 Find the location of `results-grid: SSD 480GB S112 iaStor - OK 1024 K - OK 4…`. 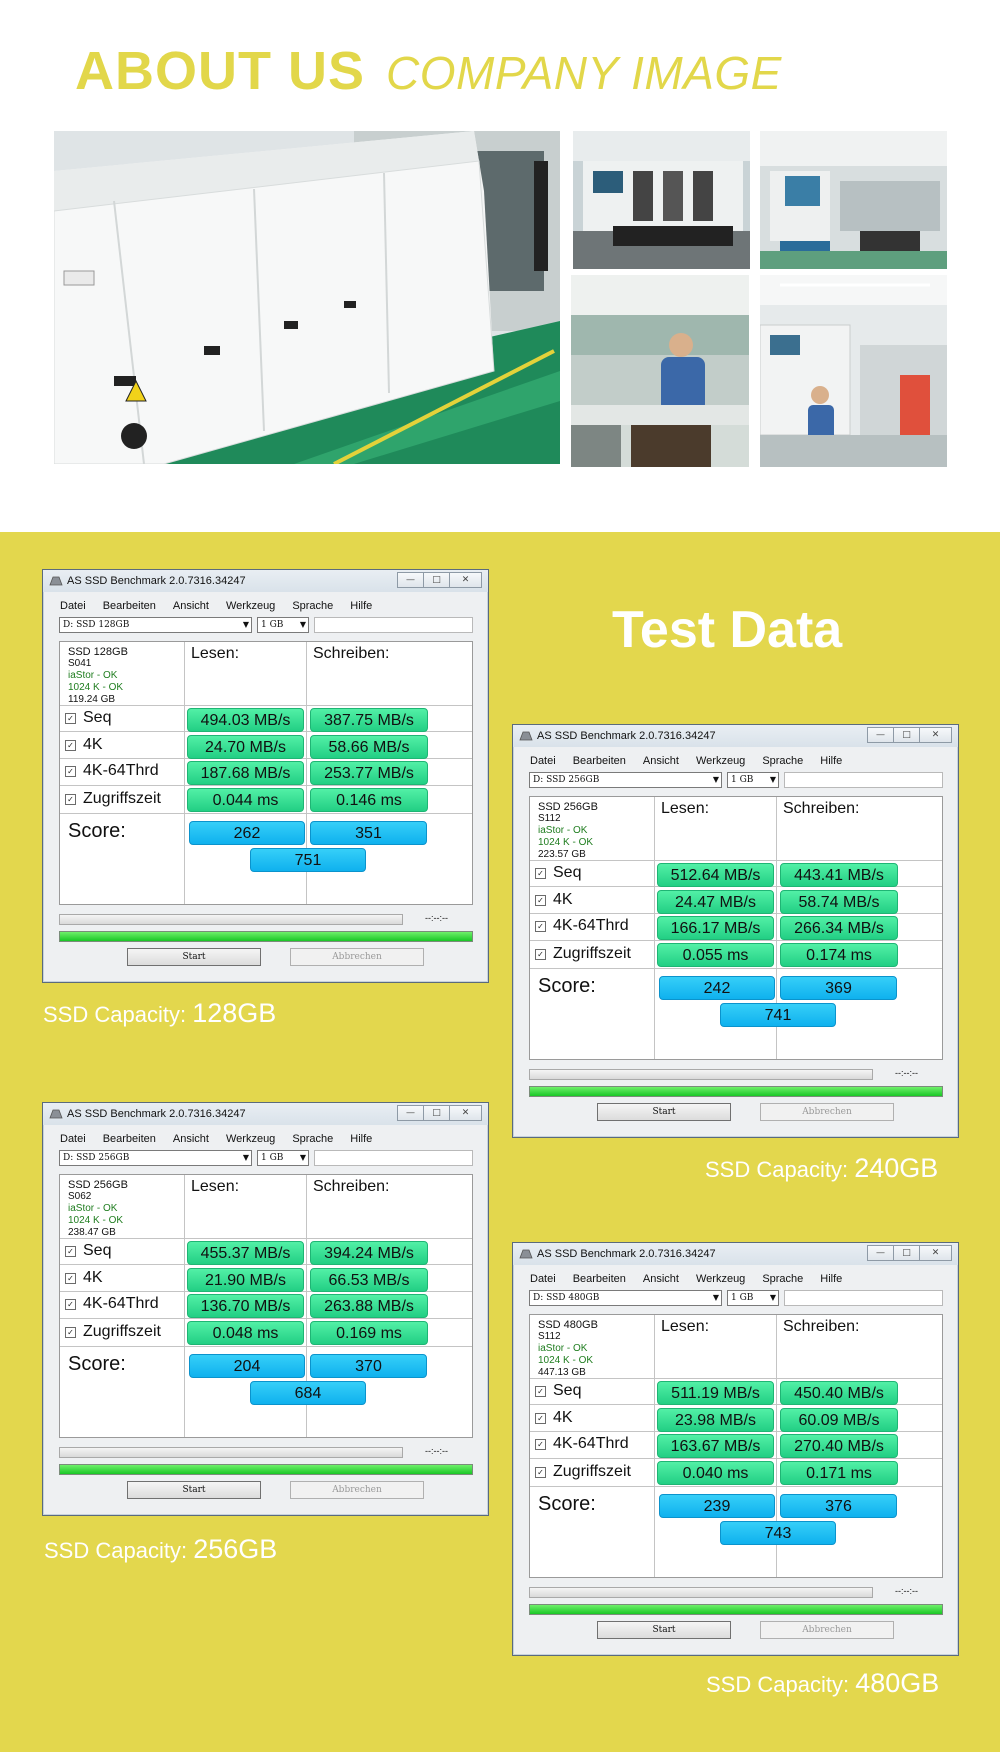

results-grid: SSD 480GB S112 iaStor - OK 1024 K - OK 4… is located at coordinates (736, 1446).